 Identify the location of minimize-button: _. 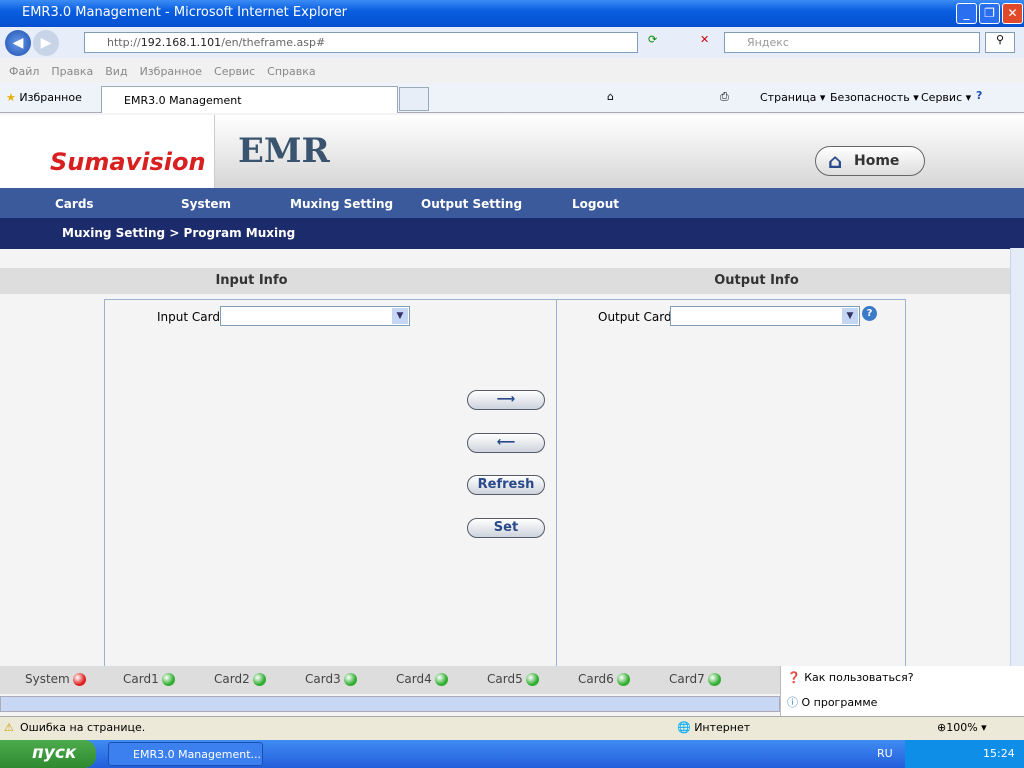
(966, 13).